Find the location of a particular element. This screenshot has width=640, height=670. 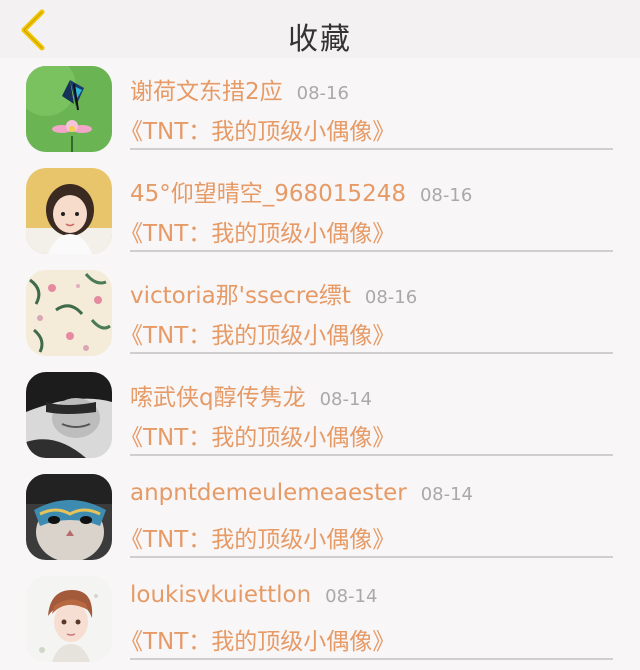

user-name-text: 嗦武侠q醇传隽龙 is located at coordinates (218, 398).